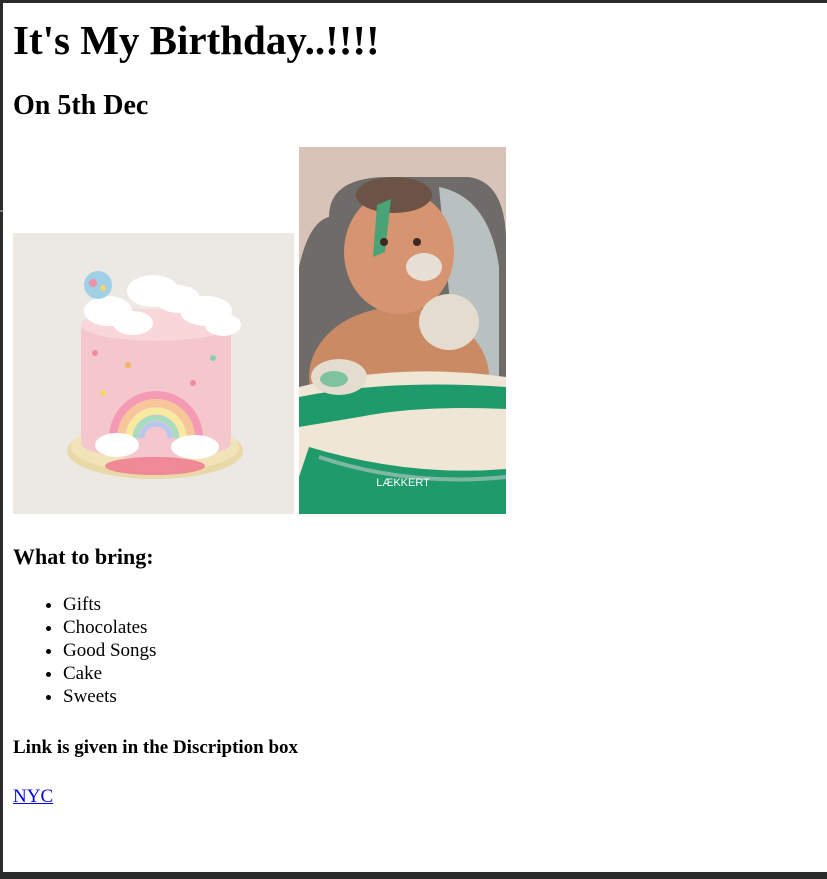 This screenshot has height=879, width=827. What do you see at coordinates (109, 696) in the screenshot?
I see `list-item: Sweets` at bounding box center [109, 696].